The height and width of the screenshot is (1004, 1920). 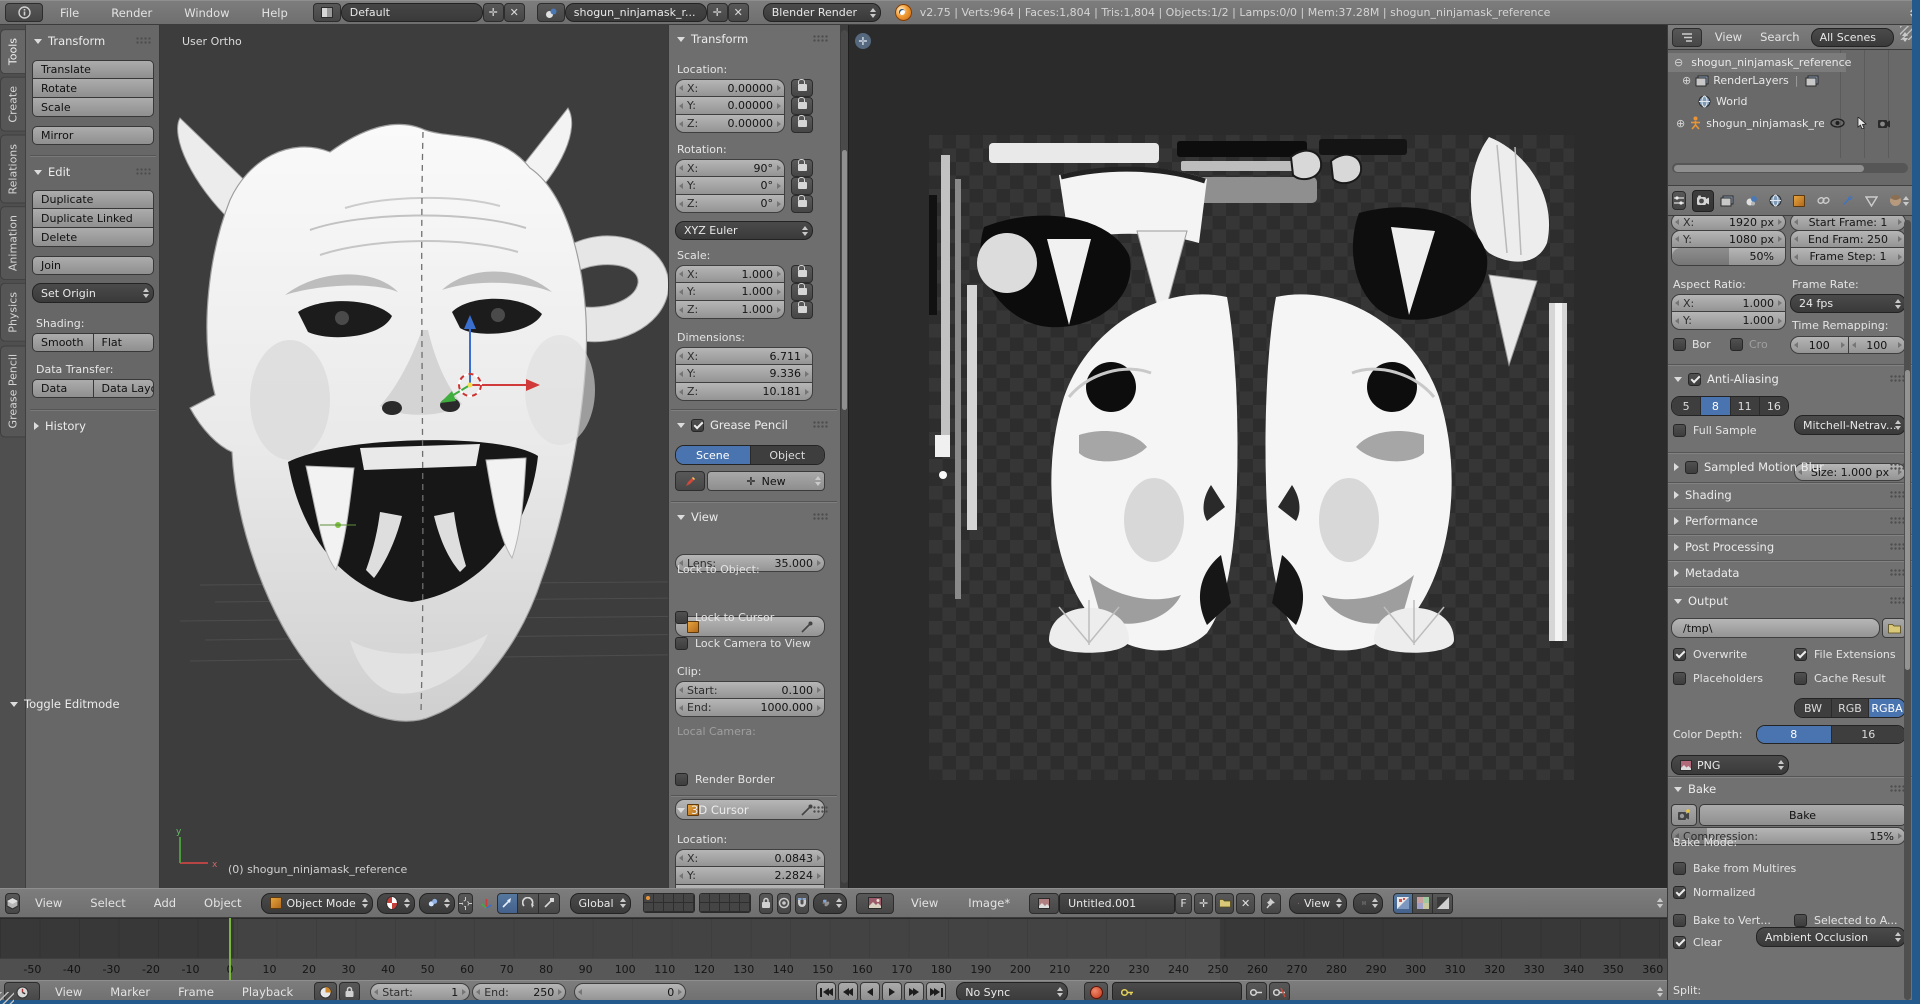 What do you see at coordinates (1790, 601) in the screenshot?
I see `output-header: Output` at bounding box center [1790, 601].